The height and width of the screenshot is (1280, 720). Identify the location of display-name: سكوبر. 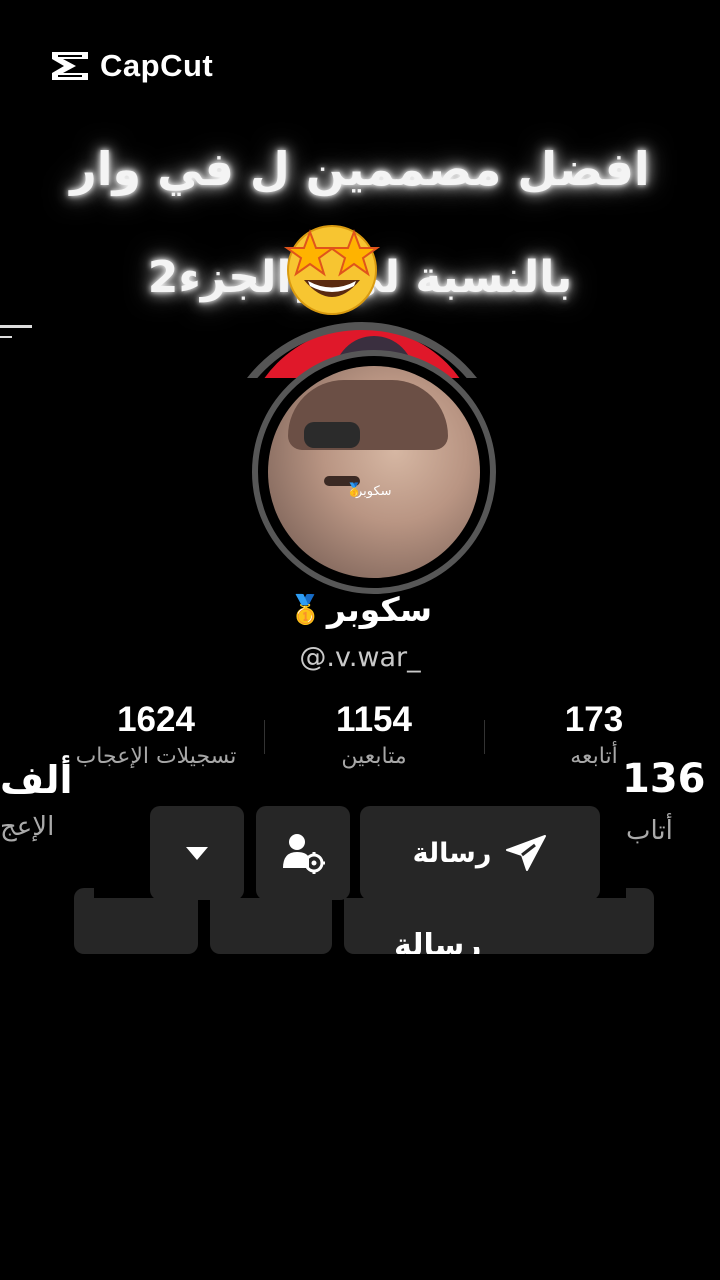
(379, 609).